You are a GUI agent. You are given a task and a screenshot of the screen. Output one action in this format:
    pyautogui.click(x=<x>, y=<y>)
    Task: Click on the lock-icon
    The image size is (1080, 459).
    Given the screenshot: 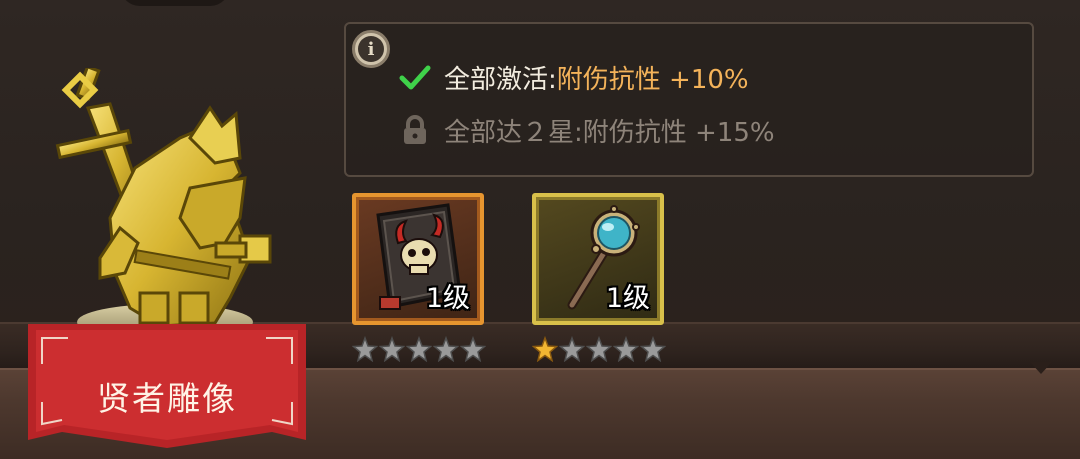 What is the action you would take?
    pyautogui.click(x=415, y=130)
    